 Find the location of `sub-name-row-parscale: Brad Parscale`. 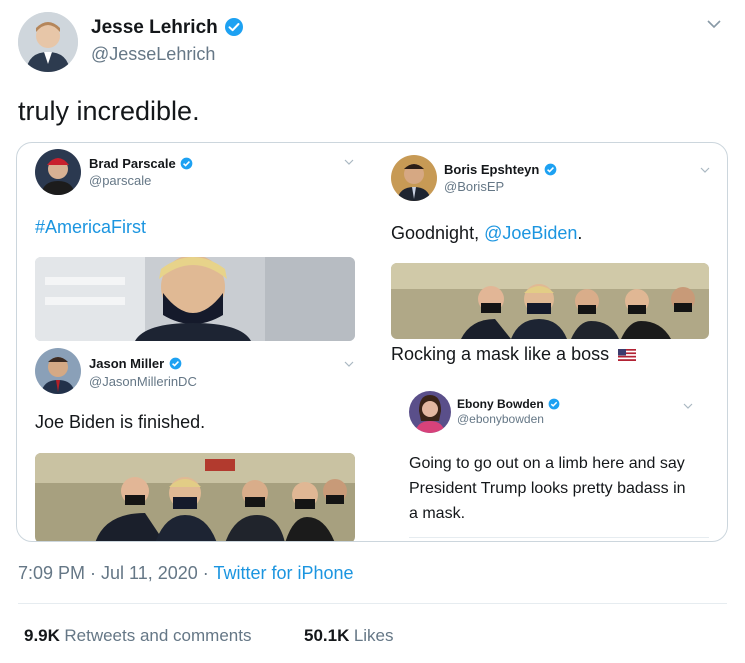

sub-name-row-parscale: Brad Parscale is located at coordinates (141, 164).